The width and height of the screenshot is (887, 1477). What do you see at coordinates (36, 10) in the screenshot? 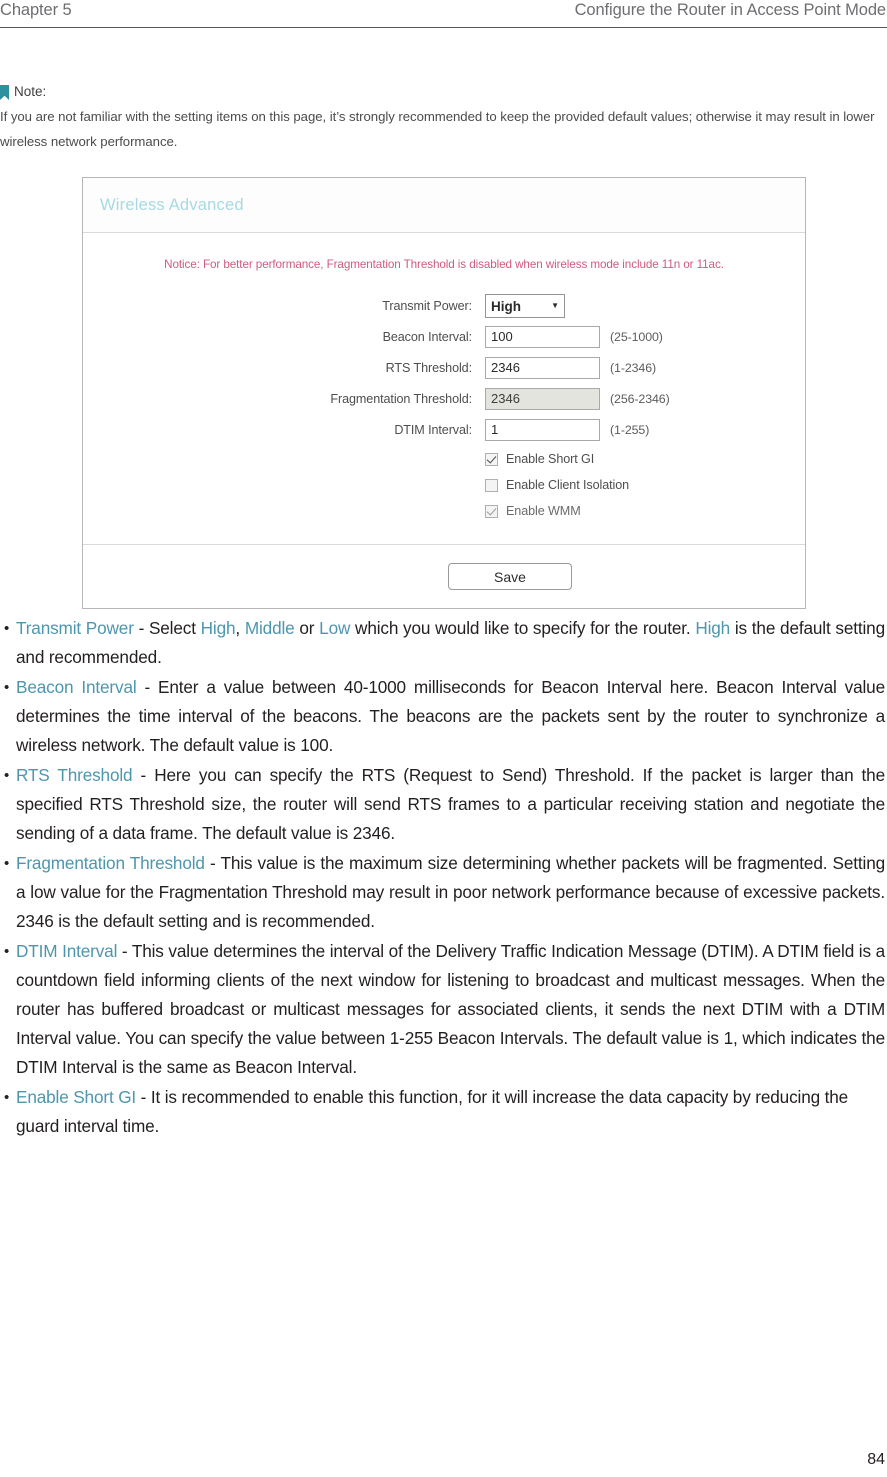
I see `chapter-label: Chapter 5` at bounding box center [36, 10].